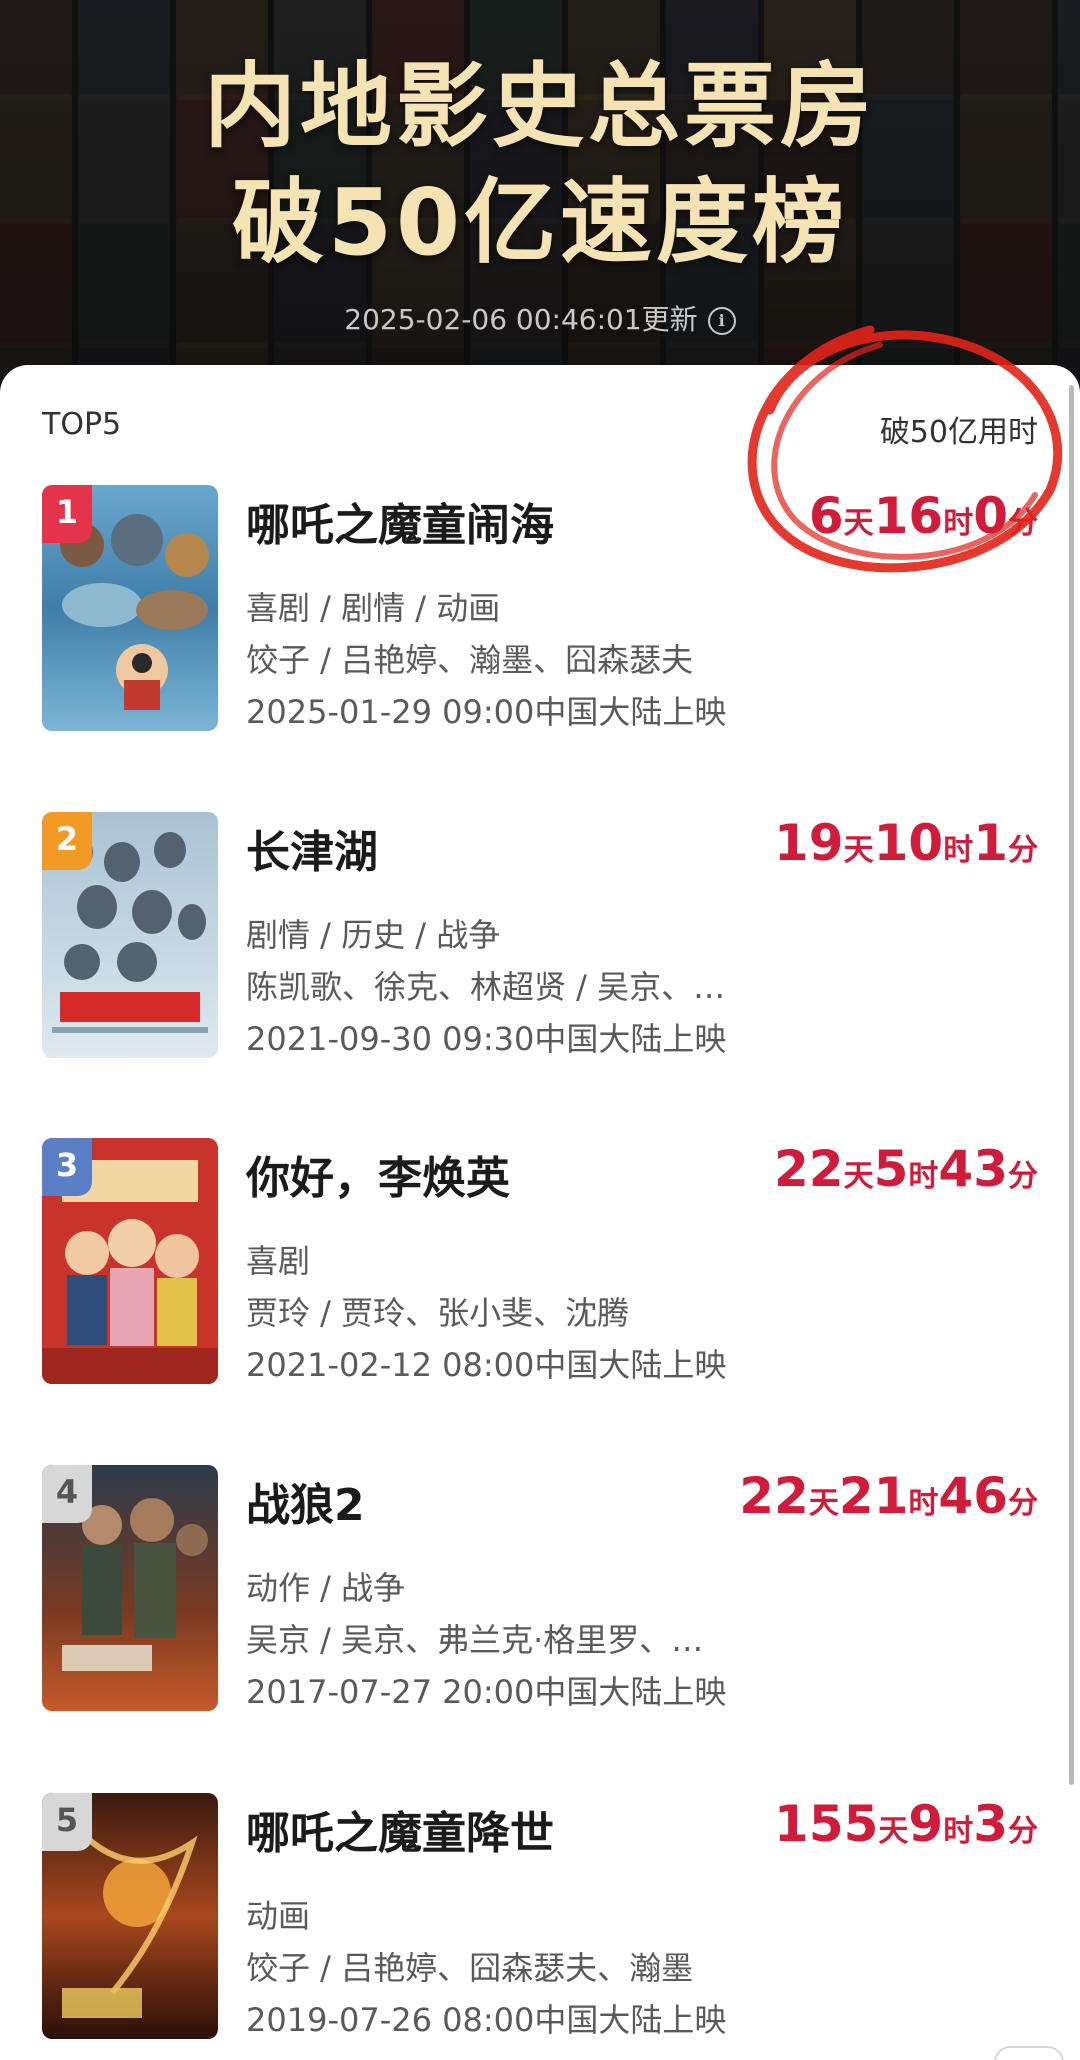 The image size is (1080, 2060). I want to click on info-icon: i, so click(721, 321).